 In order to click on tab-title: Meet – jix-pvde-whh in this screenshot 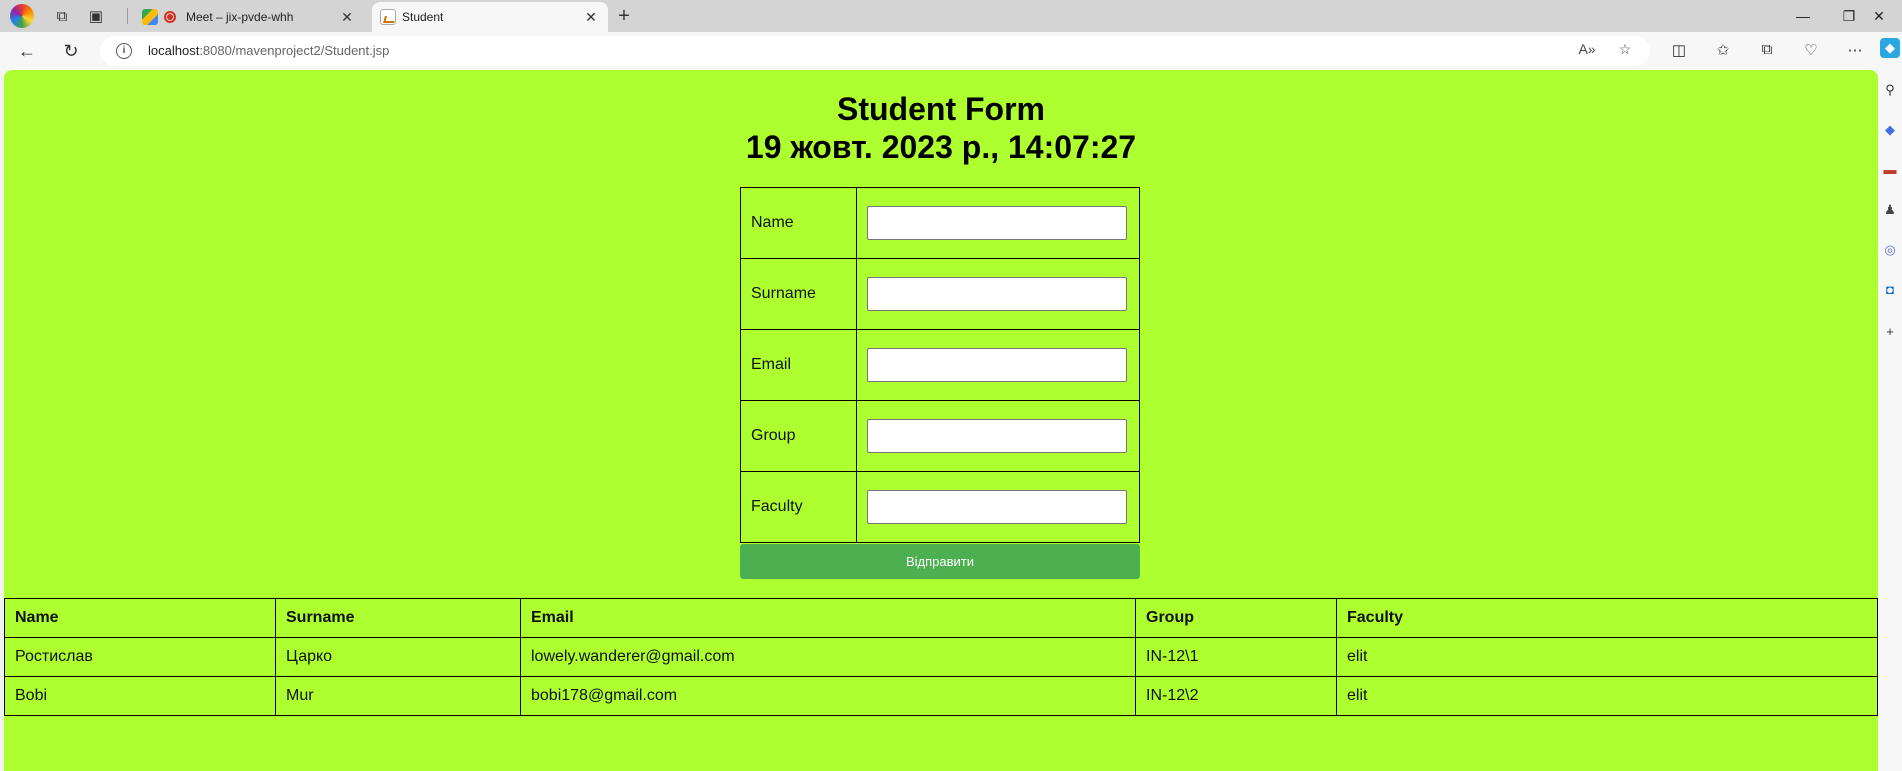, I will do `click(240, 17)`.